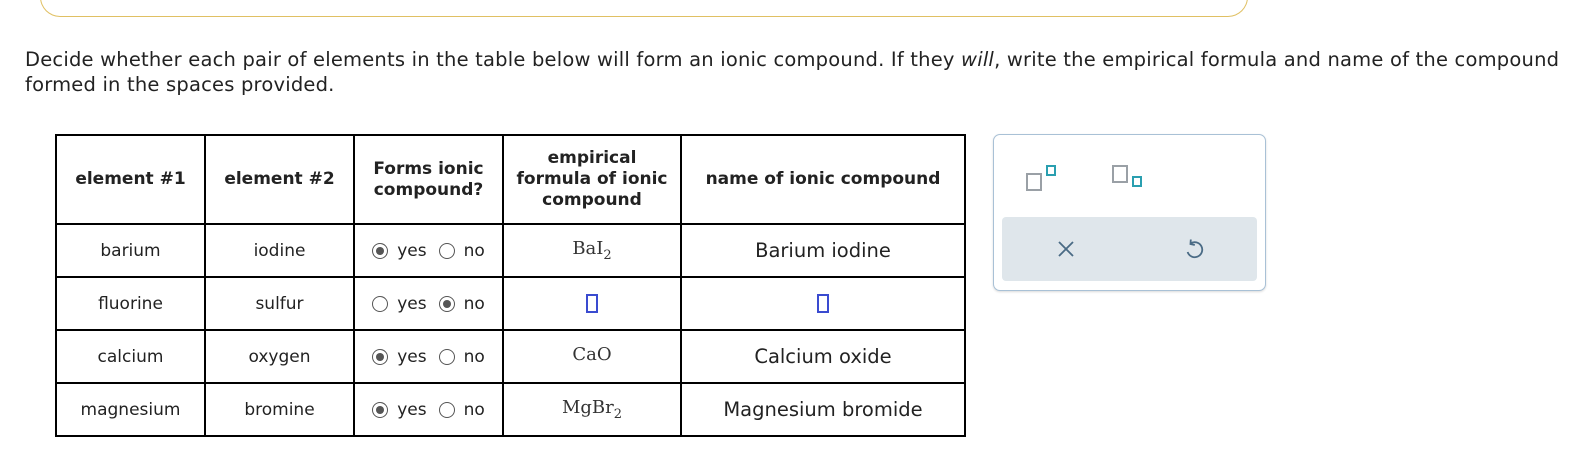 This screenshot has height=472, width=1584. I want to click on empirical-formula-cell: CaO, so click(592, 356).